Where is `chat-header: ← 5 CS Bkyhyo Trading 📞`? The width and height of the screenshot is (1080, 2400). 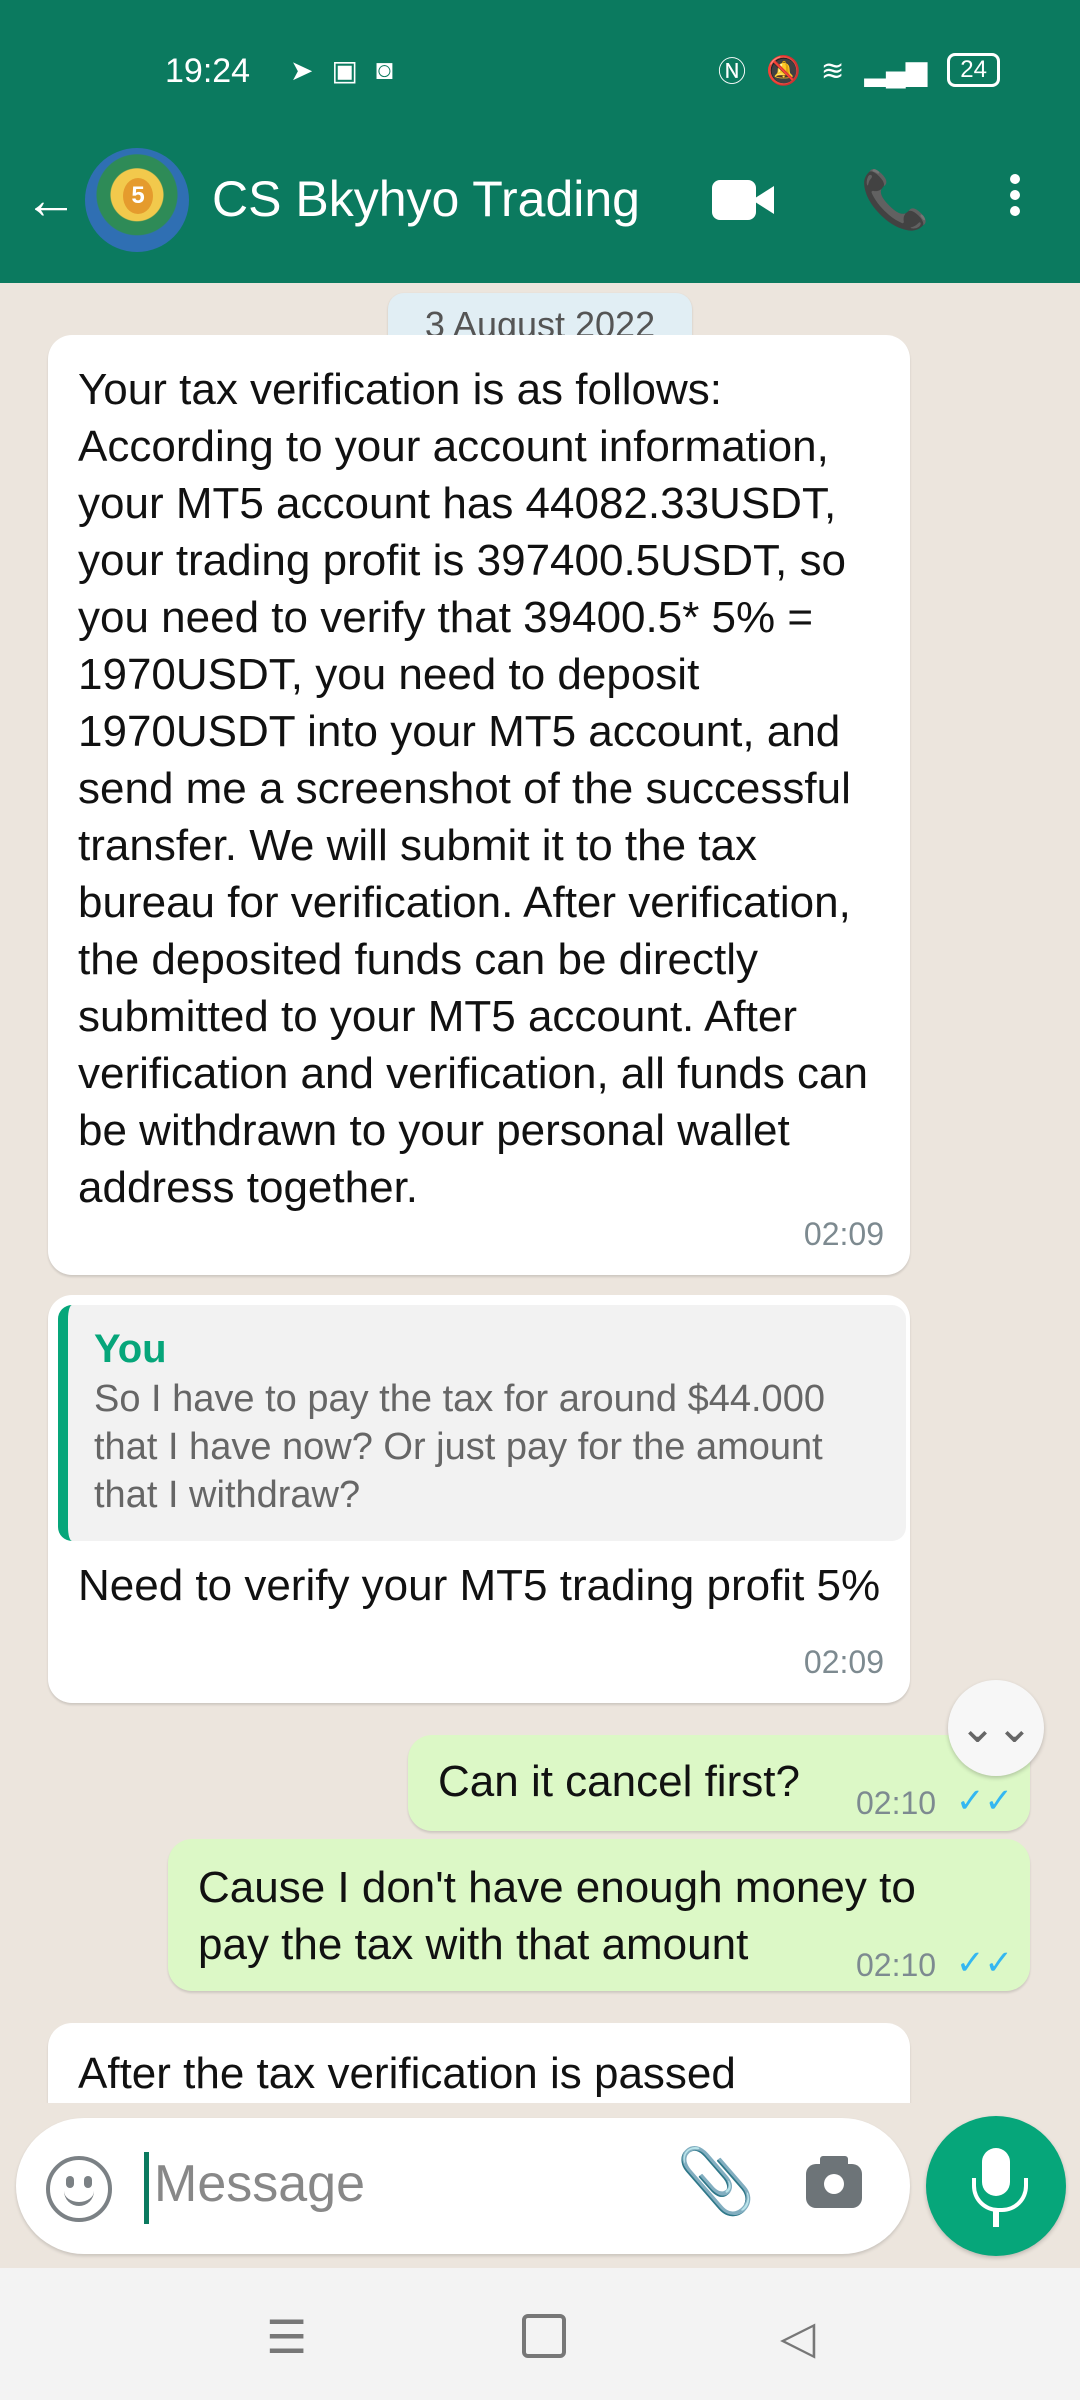
chat-header: ← 5 CS Bkyhyo Trading 📞 is located at coordinates (540, 200).